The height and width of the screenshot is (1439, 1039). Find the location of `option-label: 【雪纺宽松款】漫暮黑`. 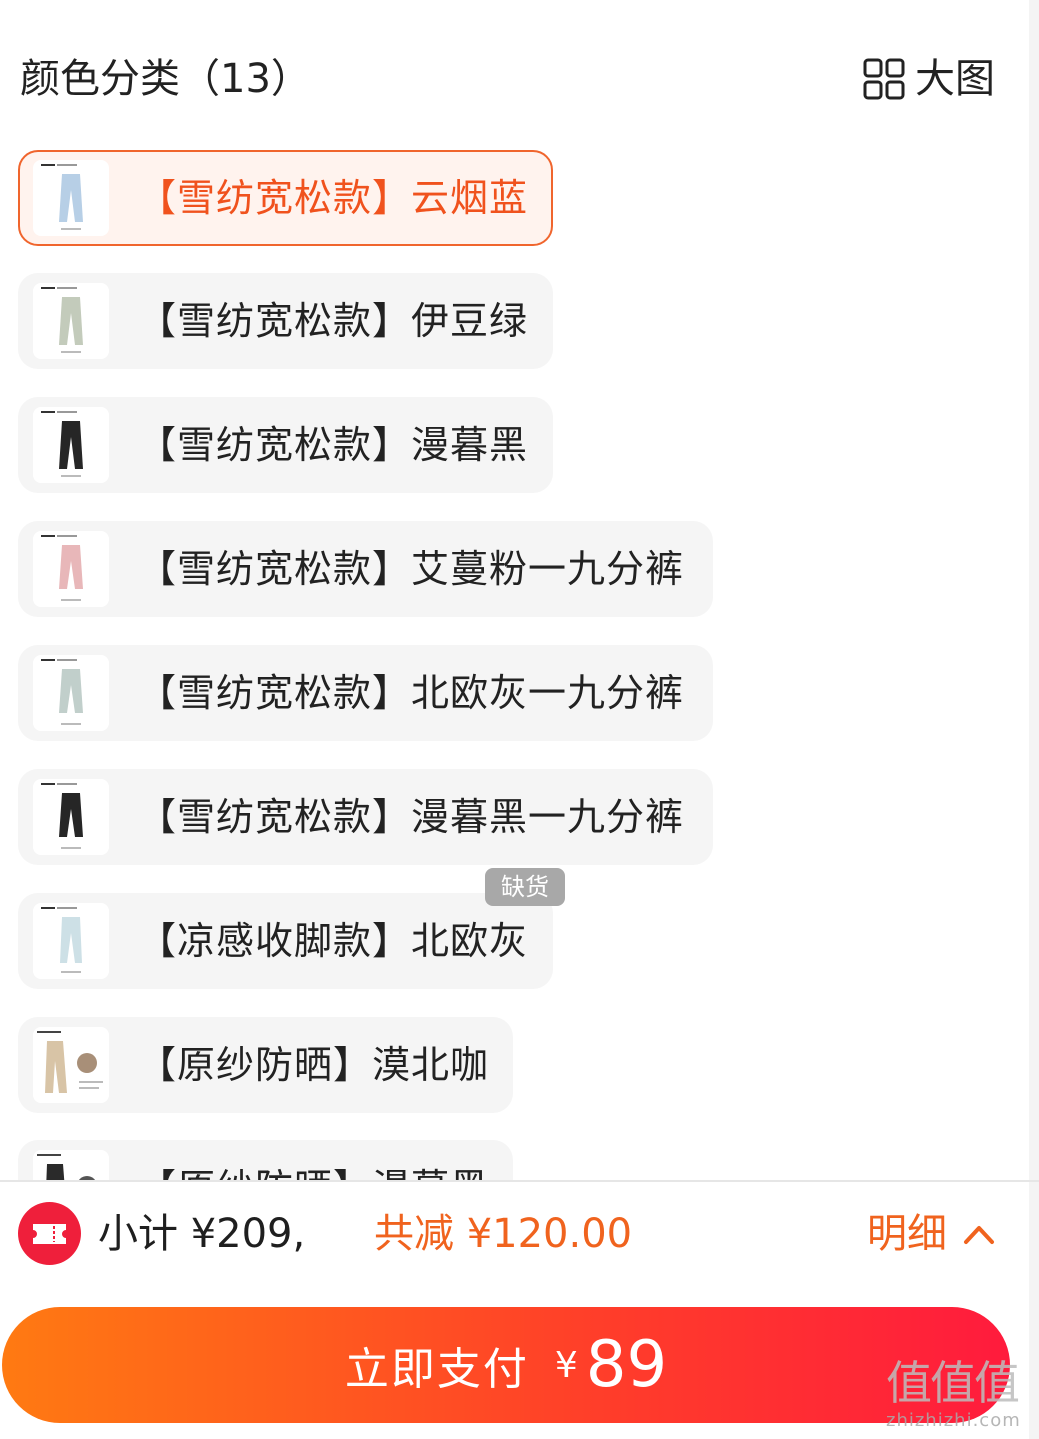

option-label: 【雪纺宽松款】漫暮黑 is located at coordinates (333, 445).